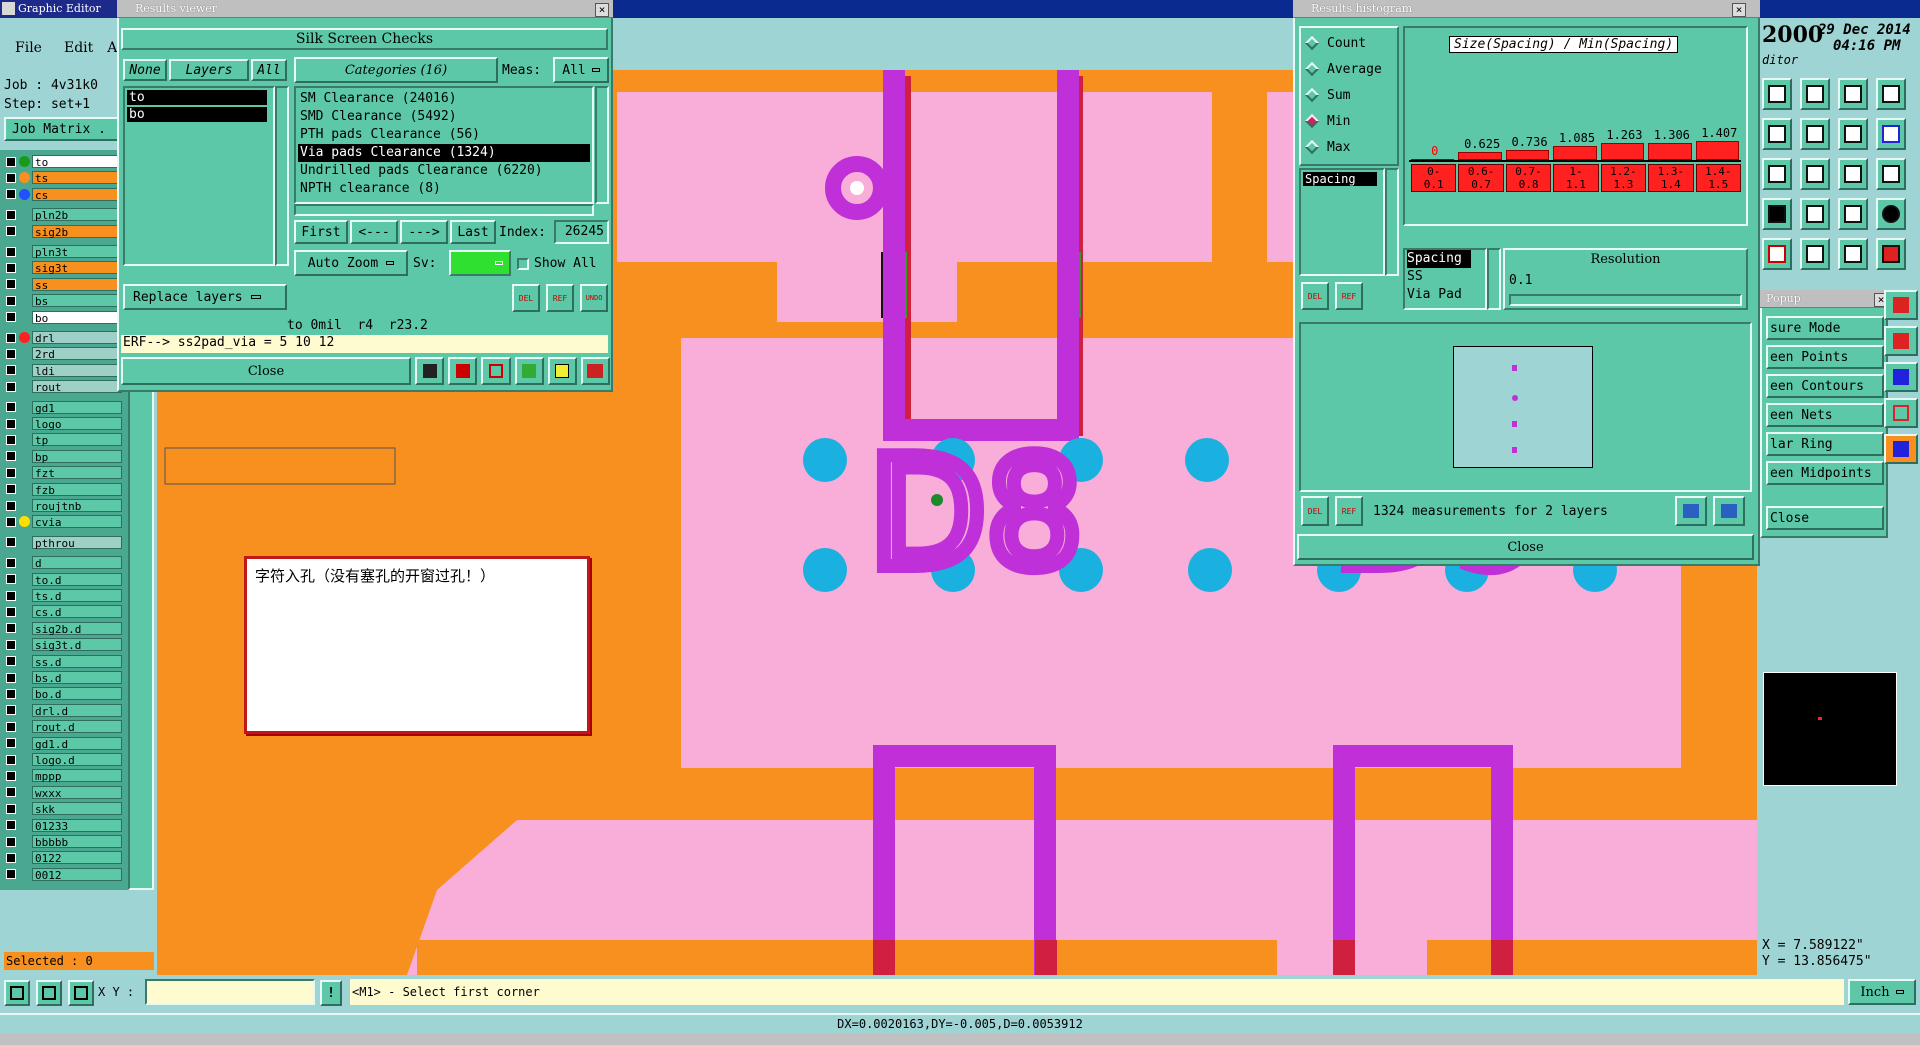 The height and width of the screenshot is (1045, 1920). I want to click on prev-button: <---, so click(374, 232).